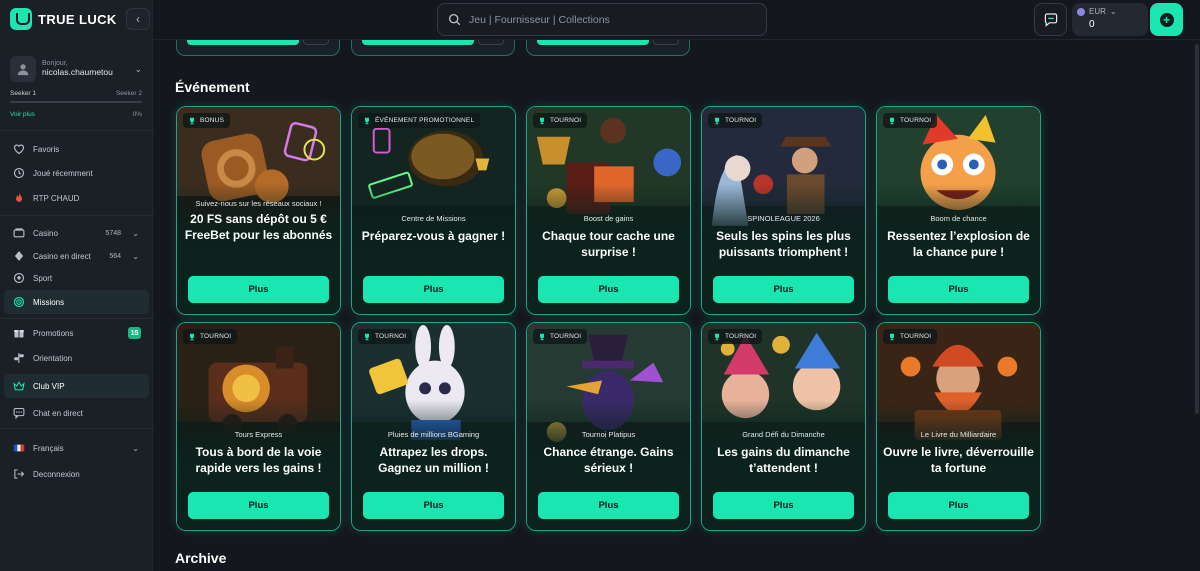 This screenshot has height=571, width=1200. Describe the element at coordinates (18, 358) in the screenshot. I see `signpost-icon` at that location.